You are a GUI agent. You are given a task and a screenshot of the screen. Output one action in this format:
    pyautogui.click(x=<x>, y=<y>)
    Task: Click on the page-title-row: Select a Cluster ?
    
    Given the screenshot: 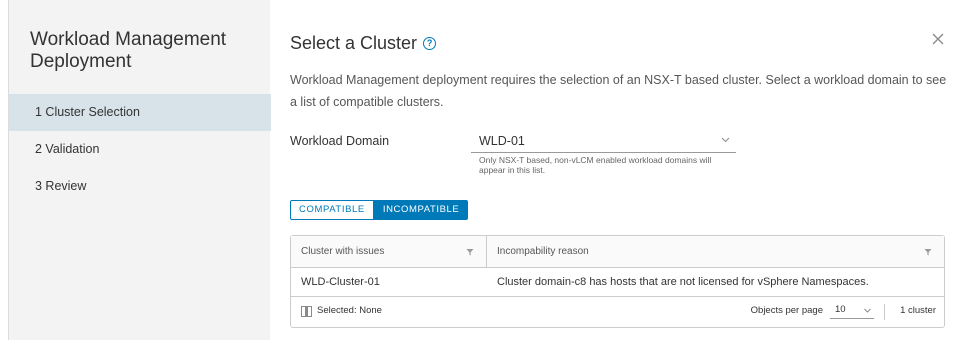 What is the action you would take?
    pyautogui.click(x=363, y=43)
    